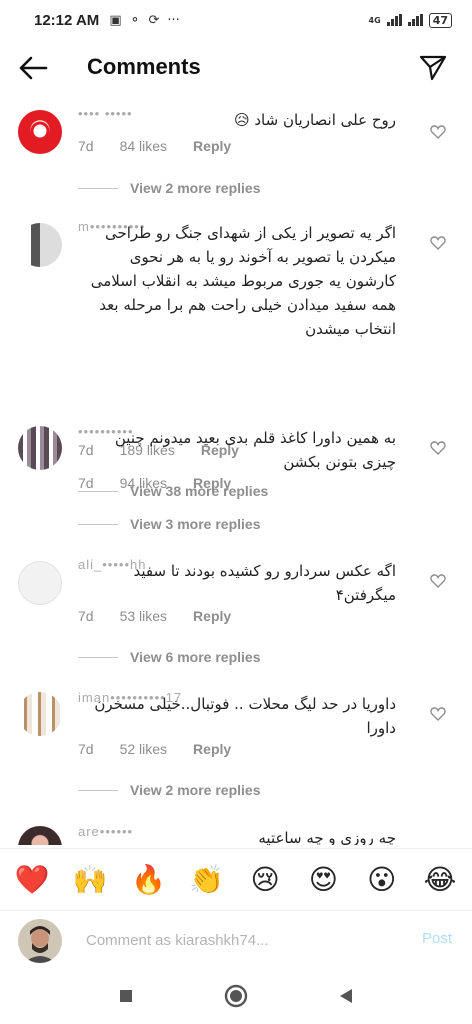  What do you see at coordinates (236, 20) in the screenshot?
I see `status-bar: 12:12 AM ▣ ⚬ ⟳ ··· 4G 47` at bounding box center [236, 20].